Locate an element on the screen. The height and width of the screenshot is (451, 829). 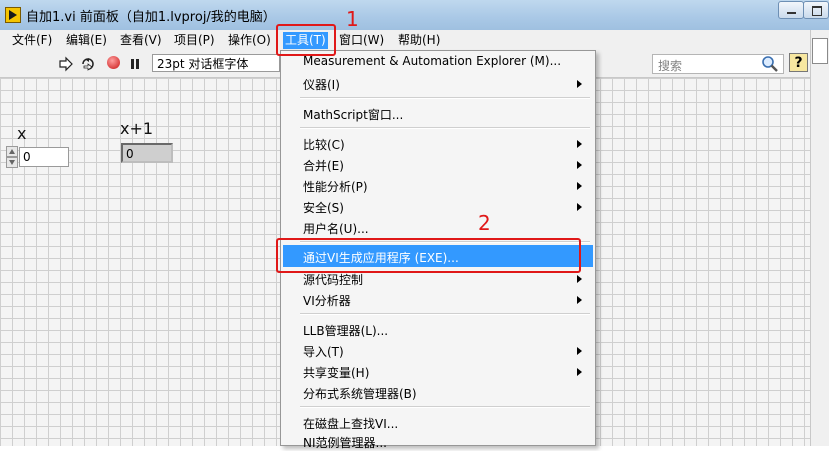
title-bar: 自加1.vi 前面板（自加1.lvproj/我的电脑） is located at coordinates (414, 15).